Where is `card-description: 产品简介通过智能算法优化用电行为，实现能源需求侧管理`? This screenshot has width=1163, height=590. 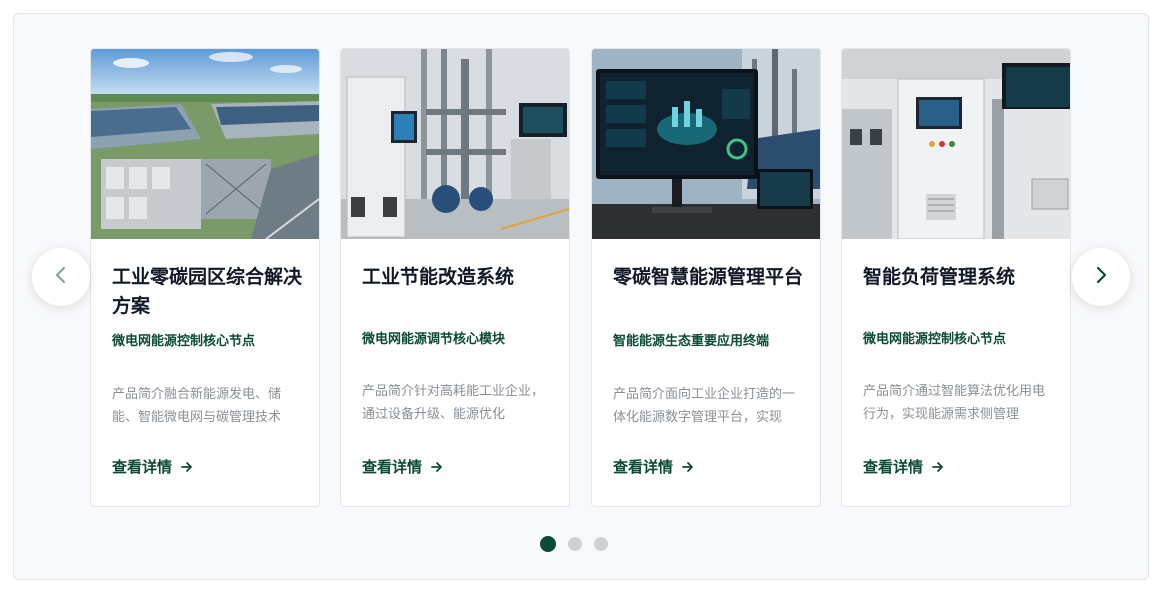
card-description: 产品简介通过智能算法优化用电行为，实现能源需求侧管理 is located at coordinates (954, 403).